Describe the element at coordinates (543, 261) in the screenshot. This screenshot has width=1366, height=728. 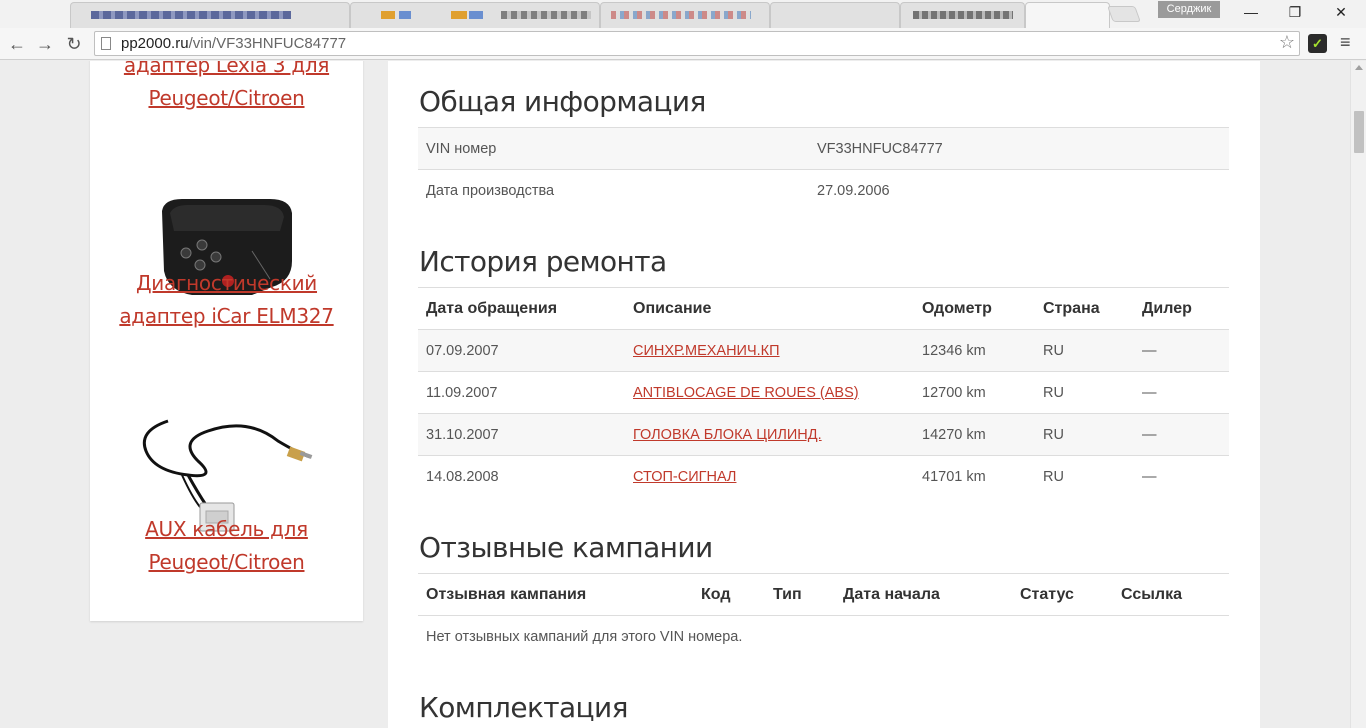
I see `repair-history-title: История ремонта` at that location.